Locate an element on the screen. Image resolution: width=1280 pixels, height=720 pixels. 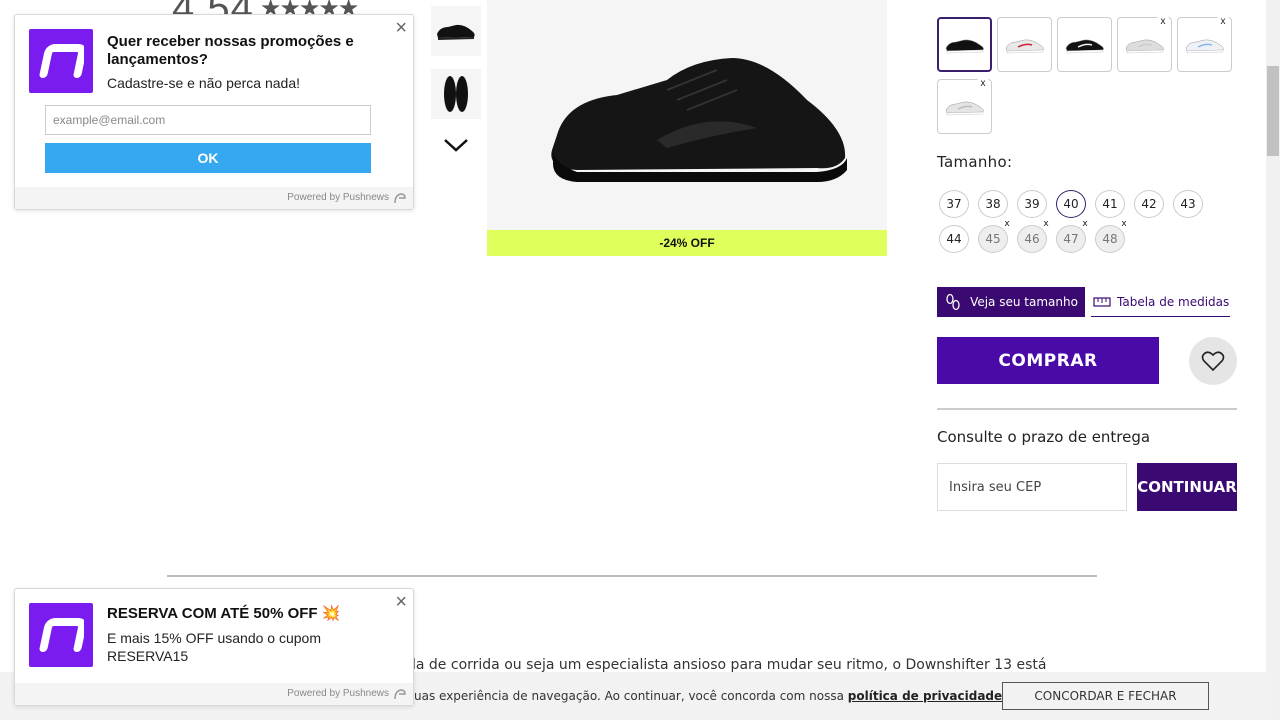
thumbnail-side-view is located at coordinates (456, 31).